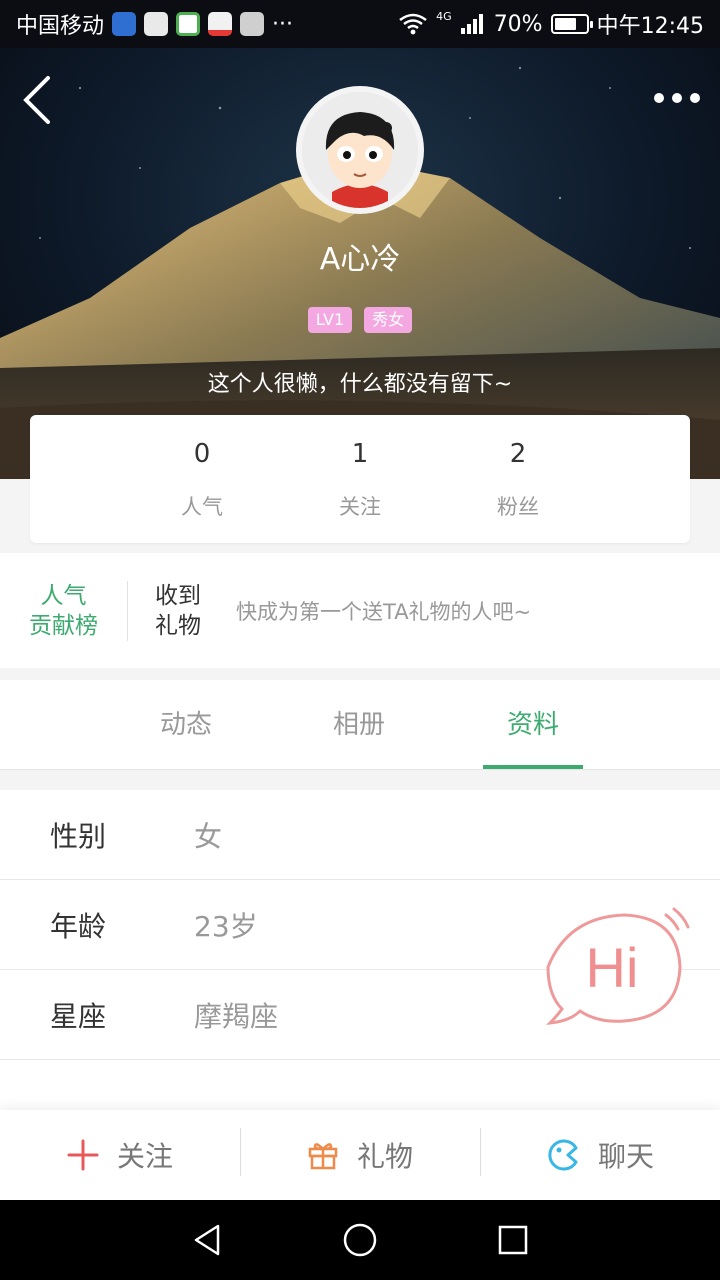 The height and width of the screenshot is (1280, 720). I want to click on popularity-ranking-link: 人气 贡献榜, so click(64, 610).